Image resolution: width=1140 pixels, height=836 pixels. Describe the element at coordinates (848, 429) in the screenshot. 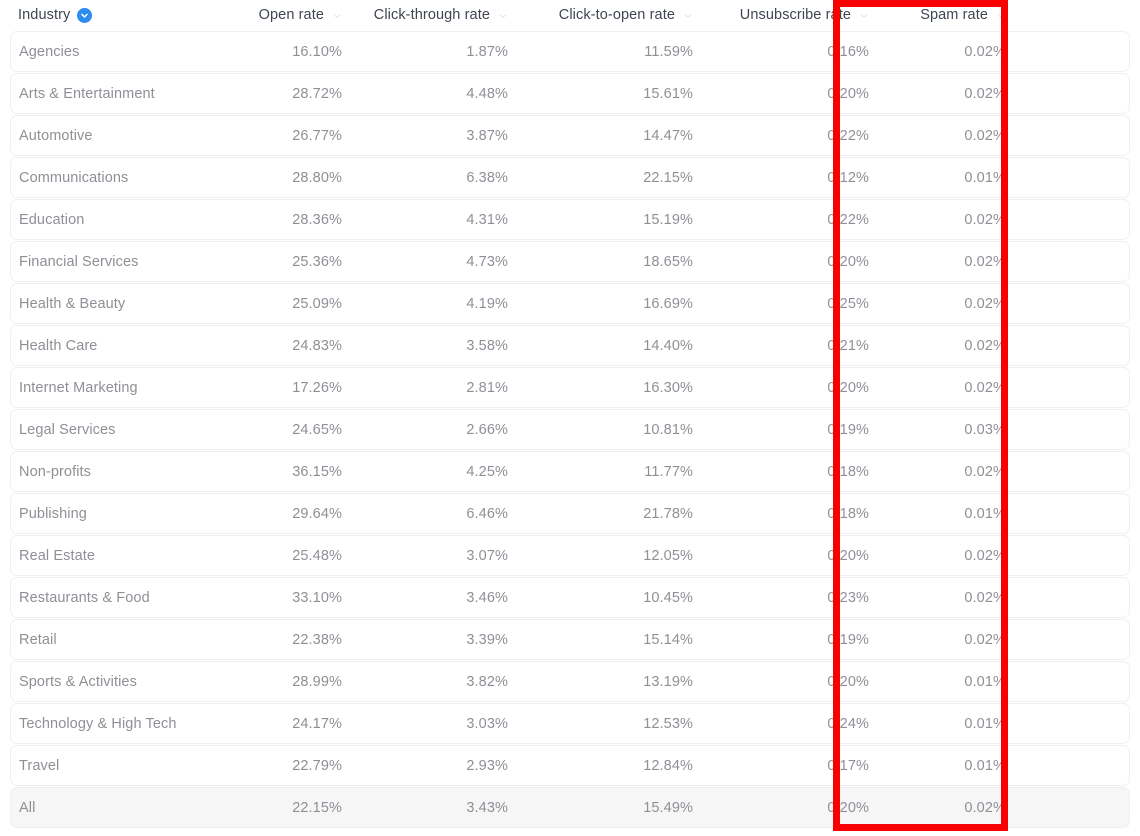

I see `unsubscribe-rate-value: 0.19%` at that location.